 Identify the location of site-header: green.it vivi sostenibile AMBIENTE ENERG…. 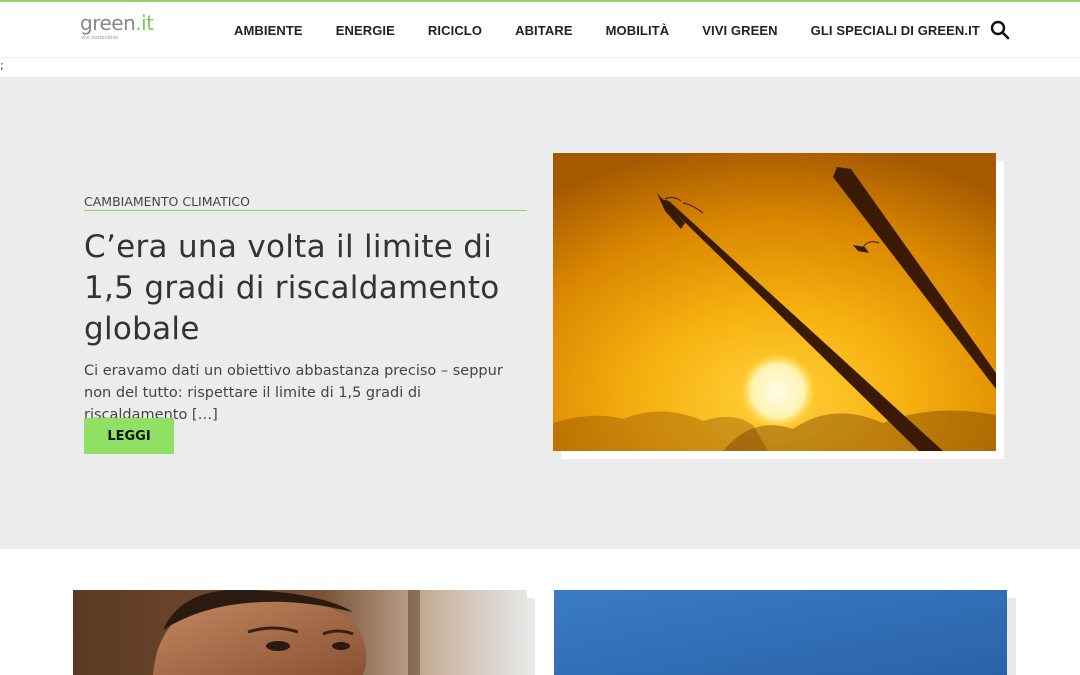
(540, 30).